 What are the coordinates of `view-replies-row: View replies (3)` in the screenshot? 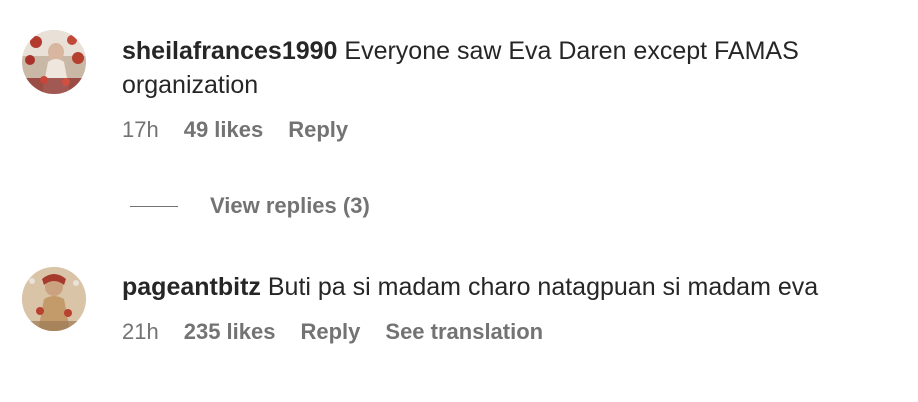 It's located at (250, 206).